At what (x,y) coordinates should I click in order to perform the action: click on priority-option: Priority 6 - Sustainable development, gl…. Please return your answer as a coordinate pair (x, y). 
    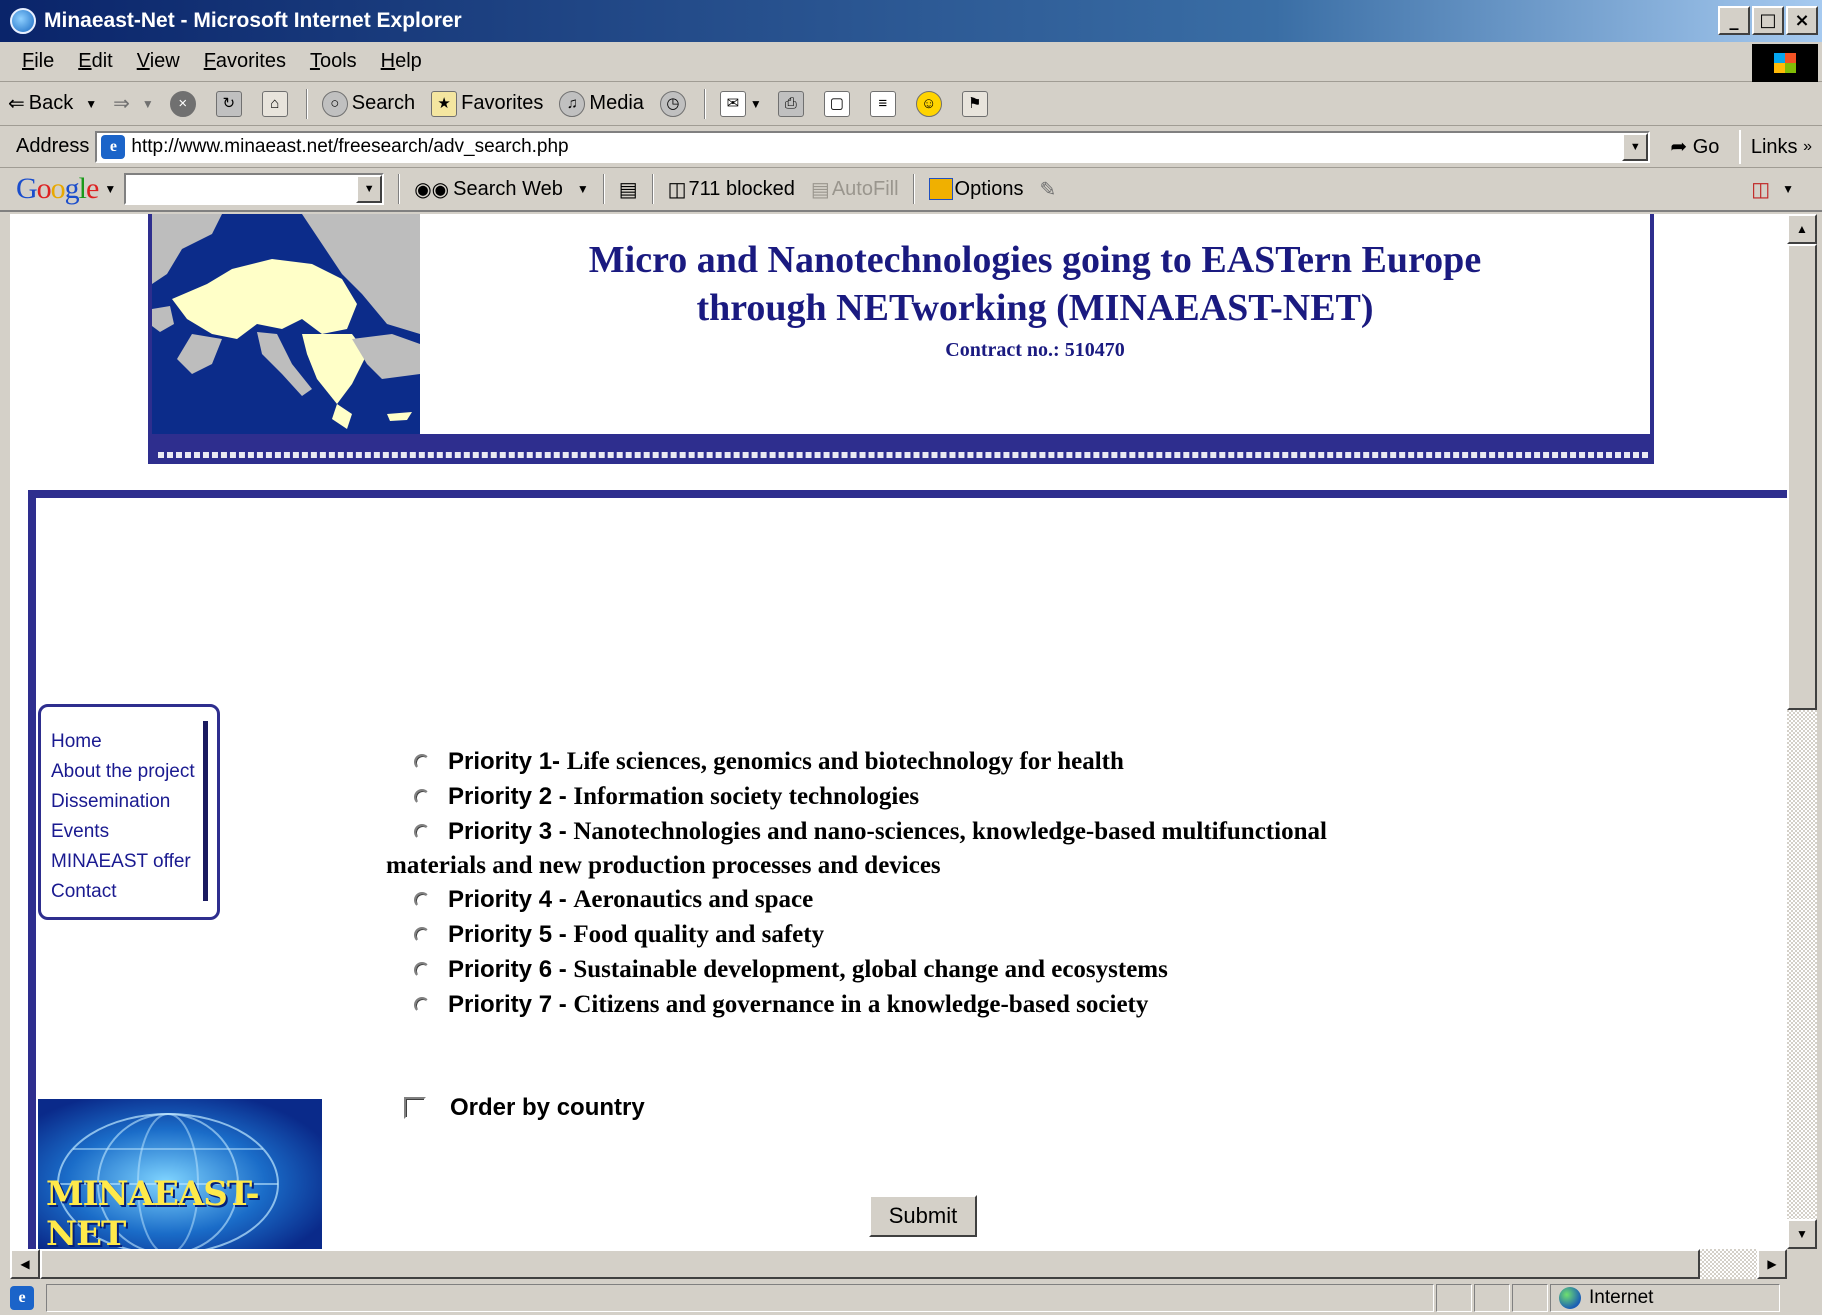
    Looking at the image, I should click on (921, 969).